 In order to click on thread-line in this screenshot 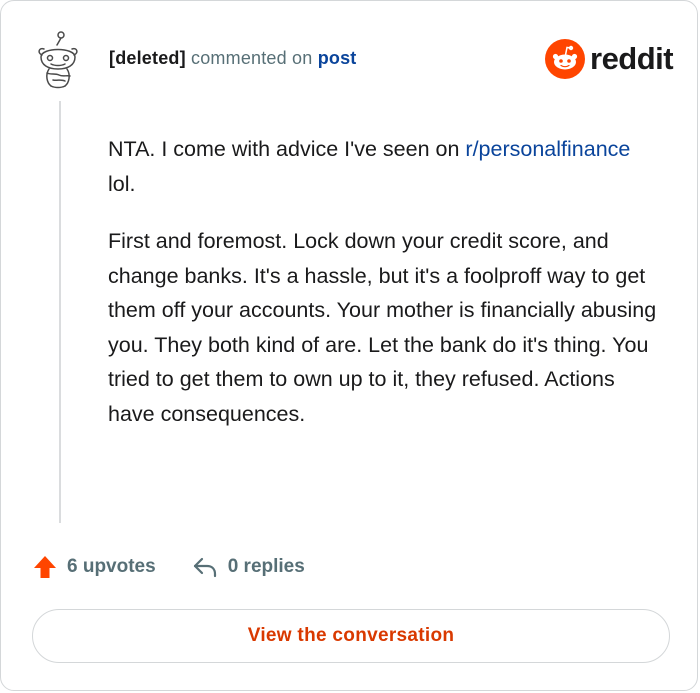, I will do `click(60, 312)`.